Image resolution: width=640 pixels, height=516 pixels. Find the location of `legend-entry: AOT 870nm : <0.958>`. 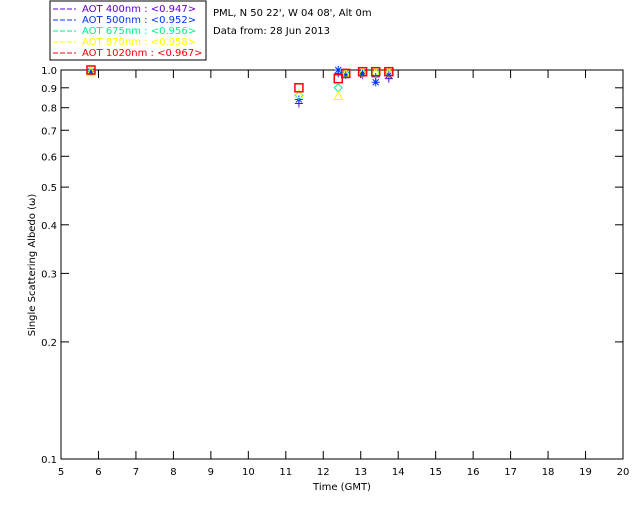

legend-entry: AOT 870nm : <0.958> is located at coordinates (139, 42).